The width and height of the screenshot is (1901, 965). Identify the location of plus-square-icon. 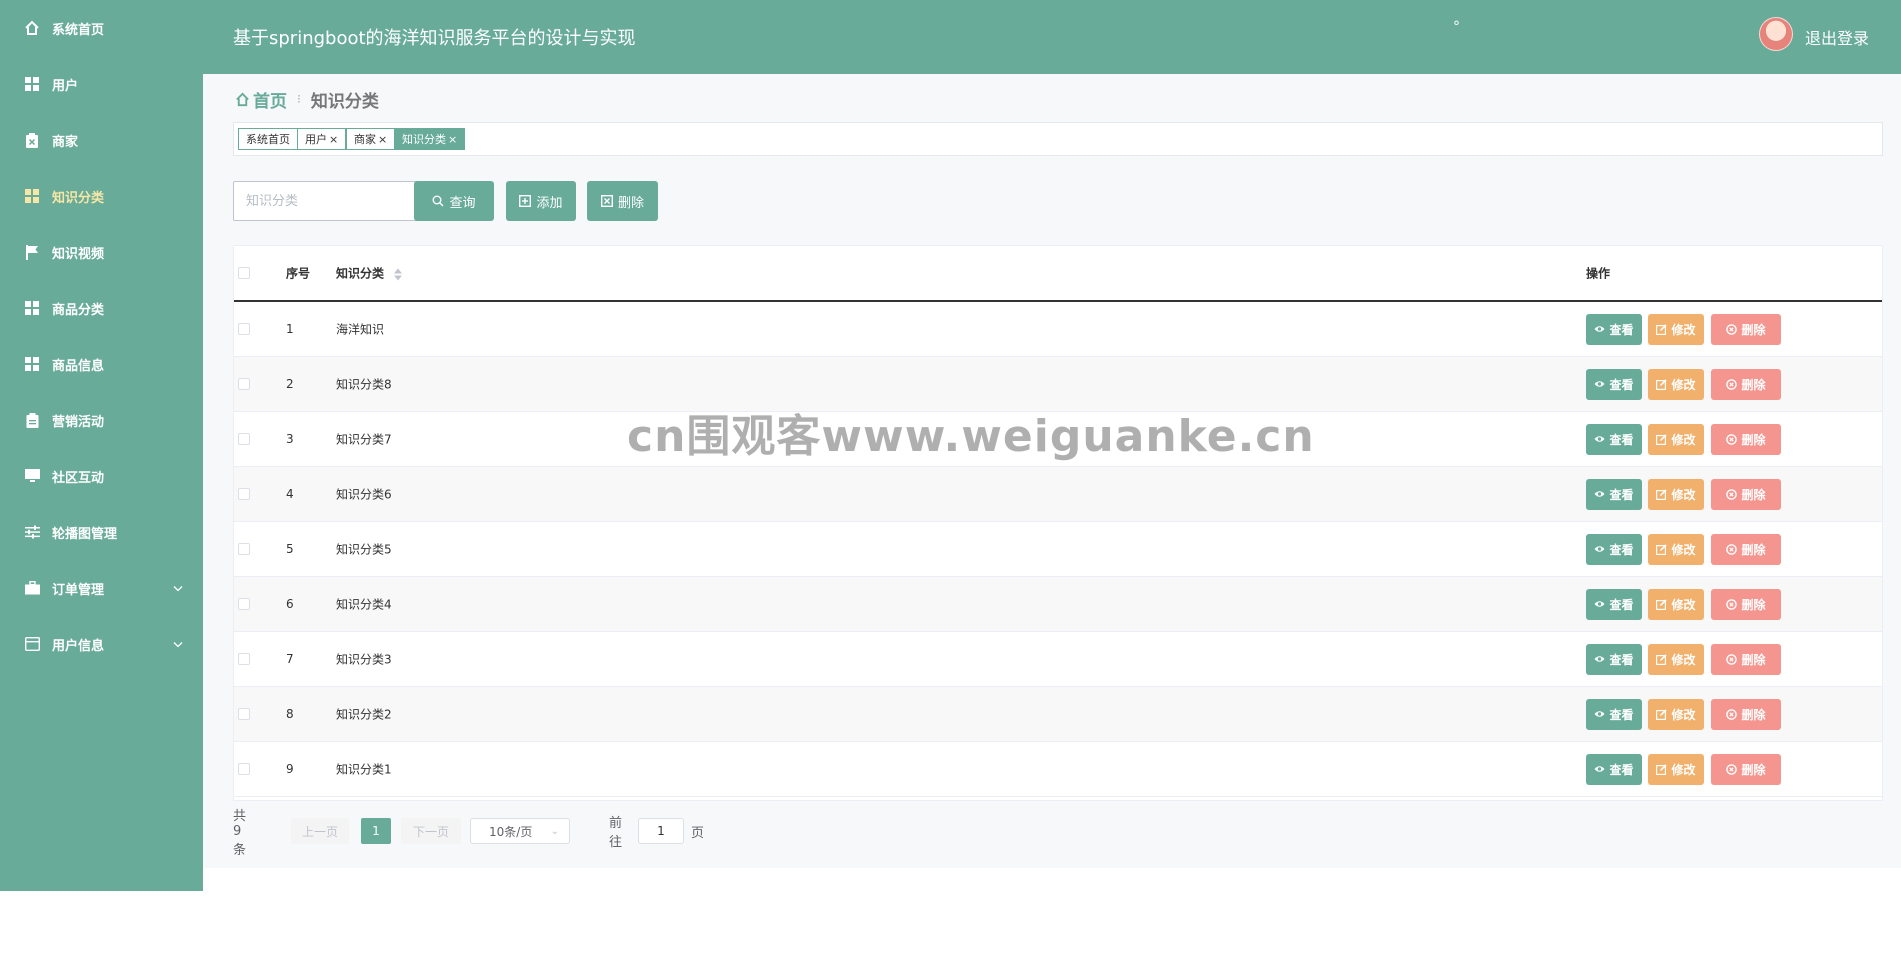
(525, 201).